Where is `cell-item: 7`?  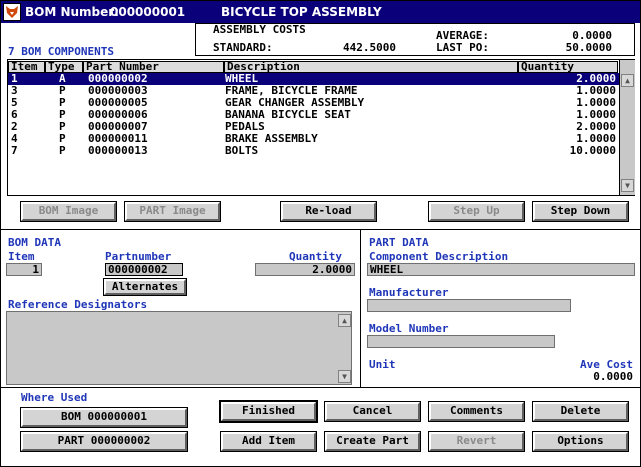
cell-item: 7 is located at coordinates (14, 150).